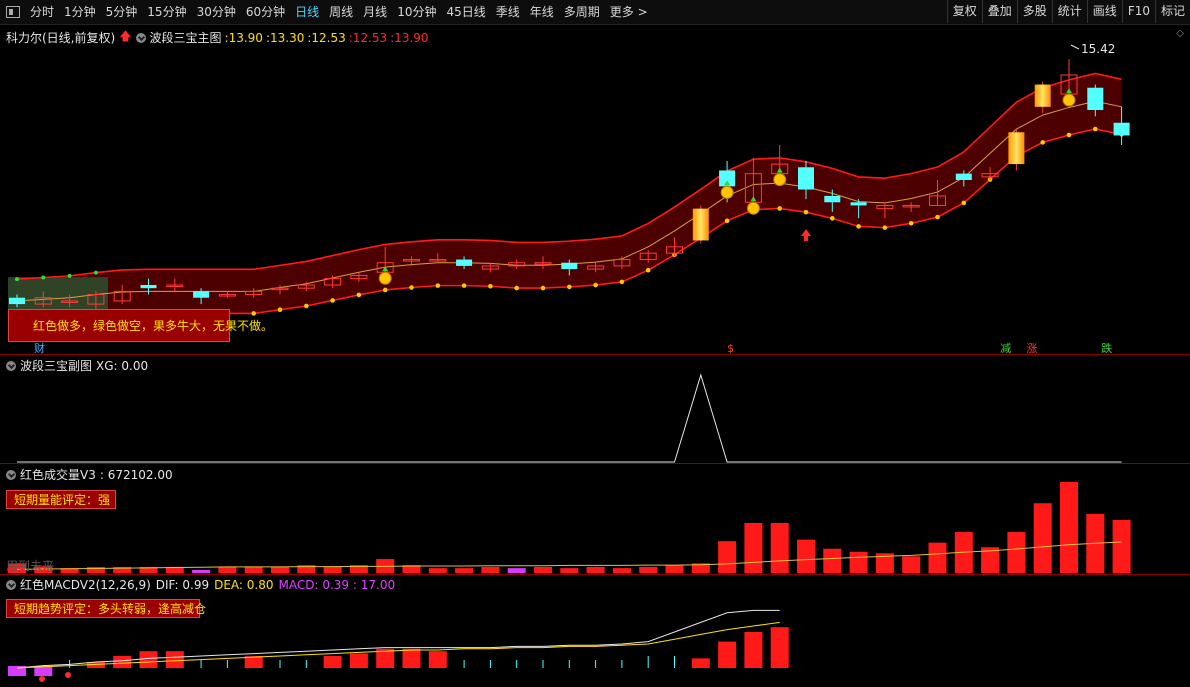 This screenshot has width=1190, height=687. What do you see at coordinates (85, 585) in the screenshot?
I see `sub3-name: 红色MACDV2(12,26,9)` at bounding box center [85, 585].